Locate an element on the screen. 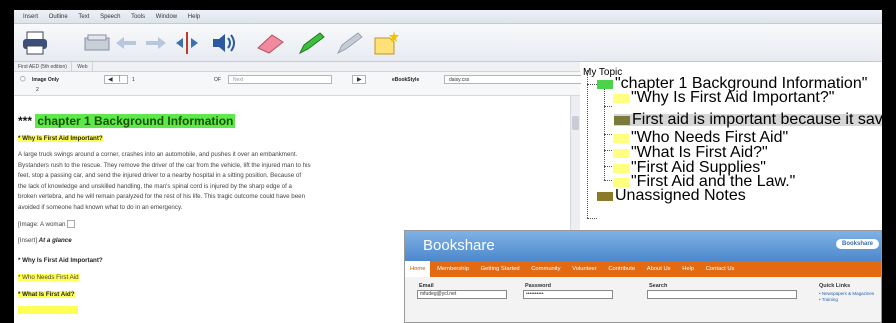 Image resolution: width=896 pixels, height=323 pixels. nav-community: Community is located at coordinates (545, 269).